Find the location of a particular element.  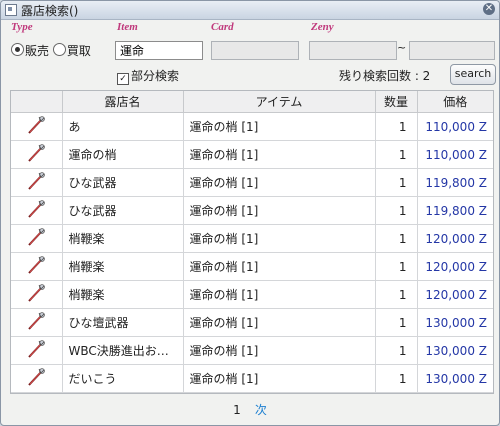

table-row: 運命の梢 運命の梢 [1] 1 110,000 Z is located at coordinates (252, 154).